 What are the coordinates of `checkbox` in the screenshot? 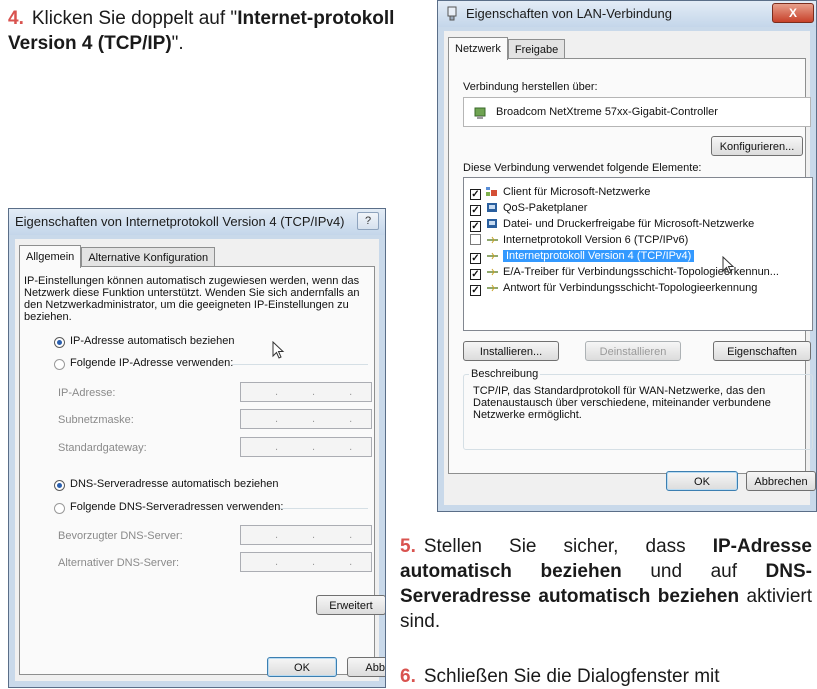 It's located at (475, 239).